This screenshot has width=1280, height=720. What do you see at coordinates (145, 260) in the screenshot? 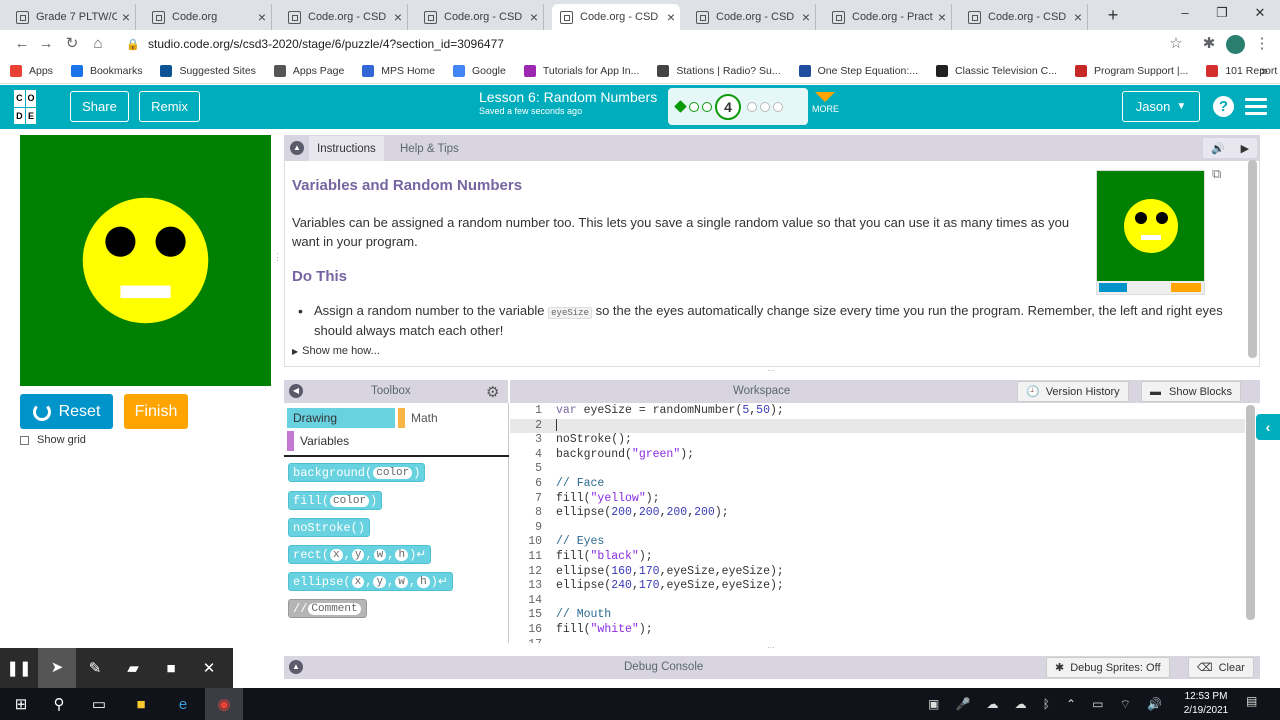
I see `game-canvas` at bounding box center [145, 260].